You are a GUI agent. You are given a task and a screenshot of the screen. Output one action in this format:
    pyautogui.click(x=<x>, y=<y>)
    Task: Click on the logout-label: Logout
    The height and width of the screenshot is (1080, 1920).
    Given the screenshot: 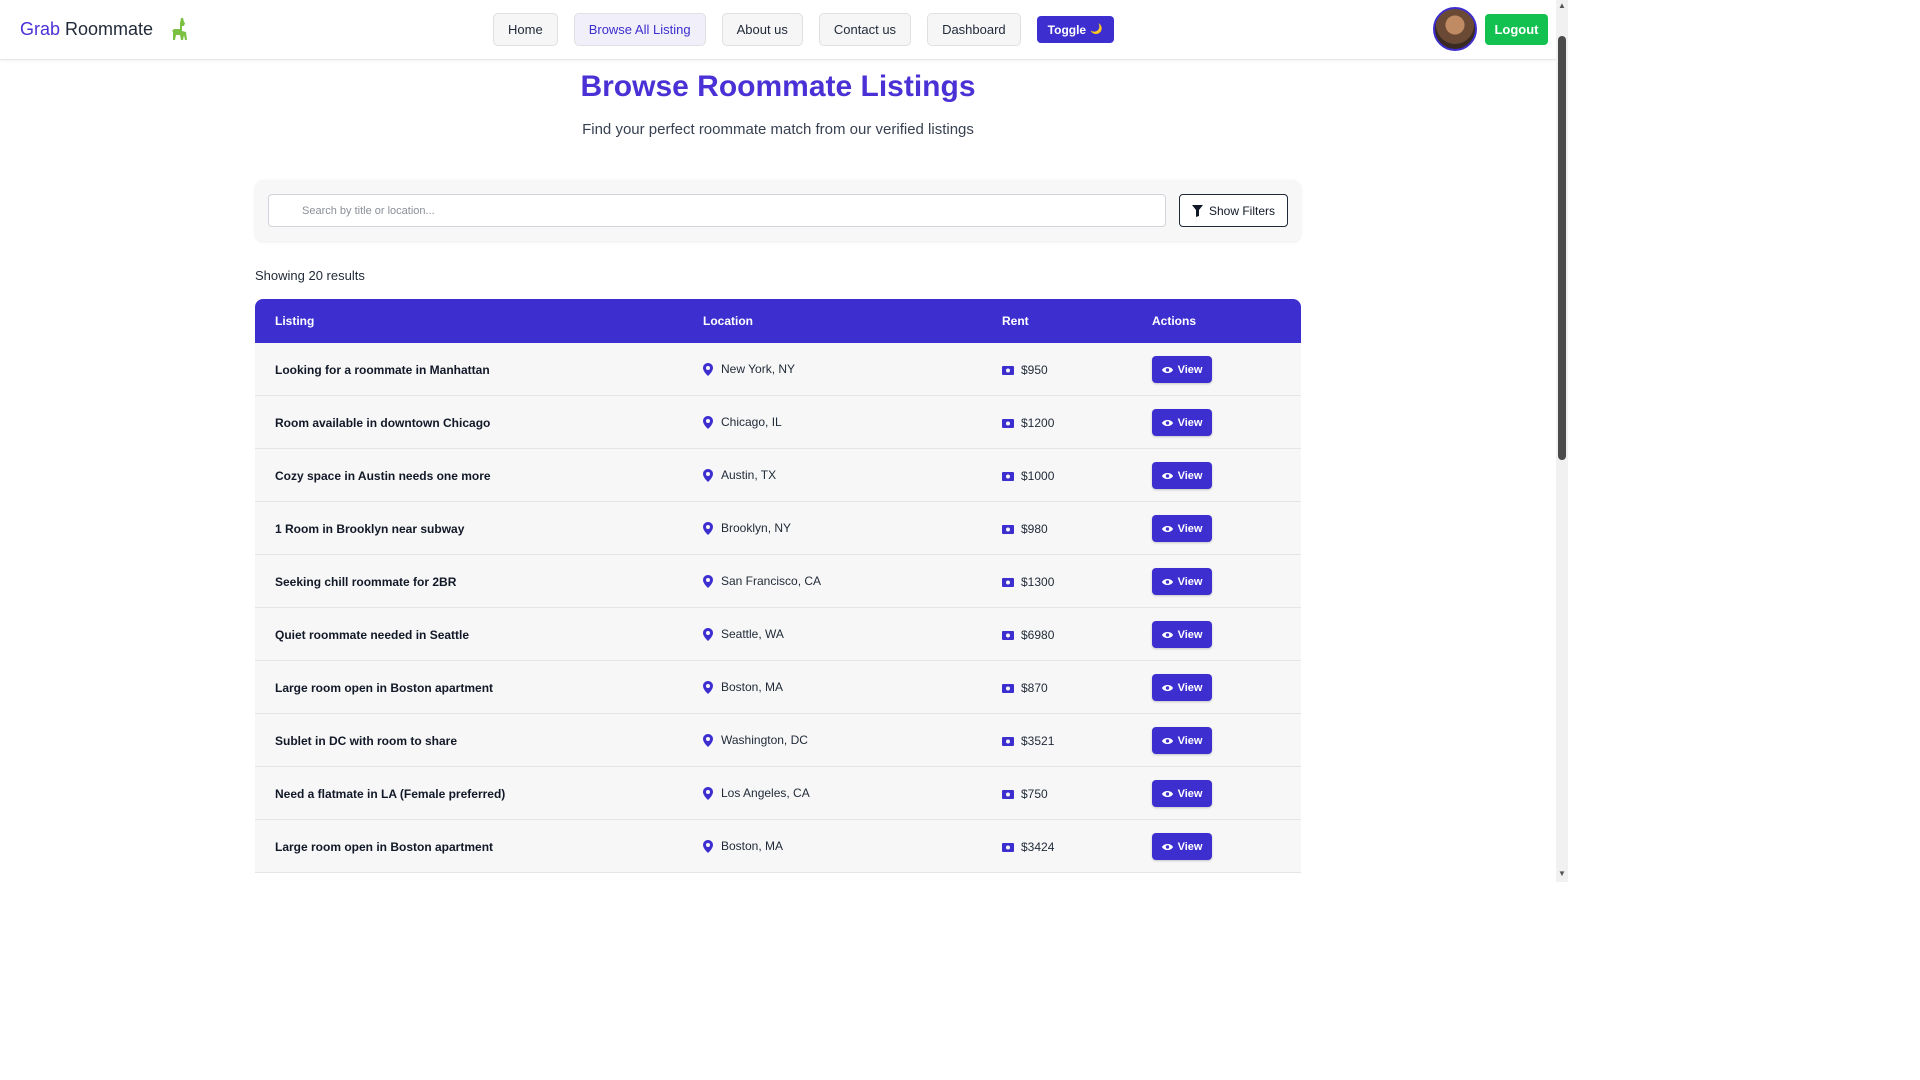 What is the action you would take?
    pyautogui.click(x=1516, y=29)
    